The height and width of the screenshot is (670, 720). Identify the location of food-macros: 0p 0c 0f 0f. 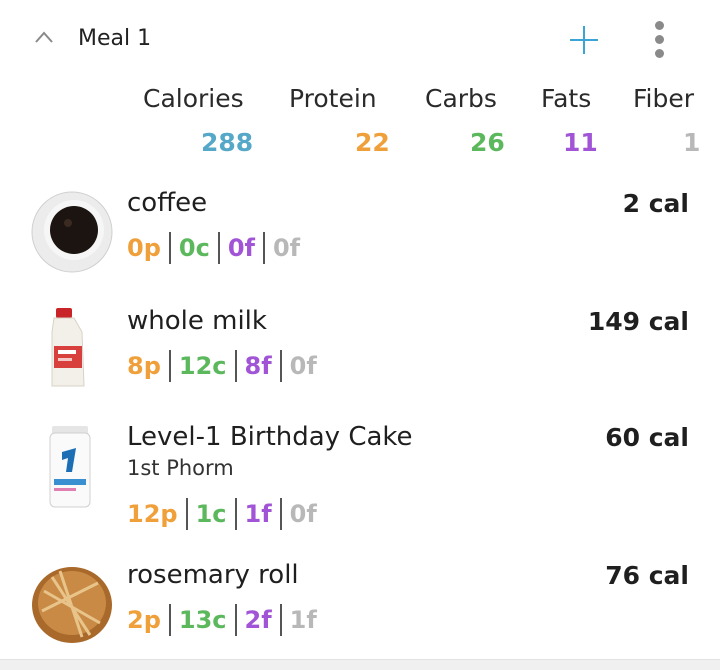
(213, 248).